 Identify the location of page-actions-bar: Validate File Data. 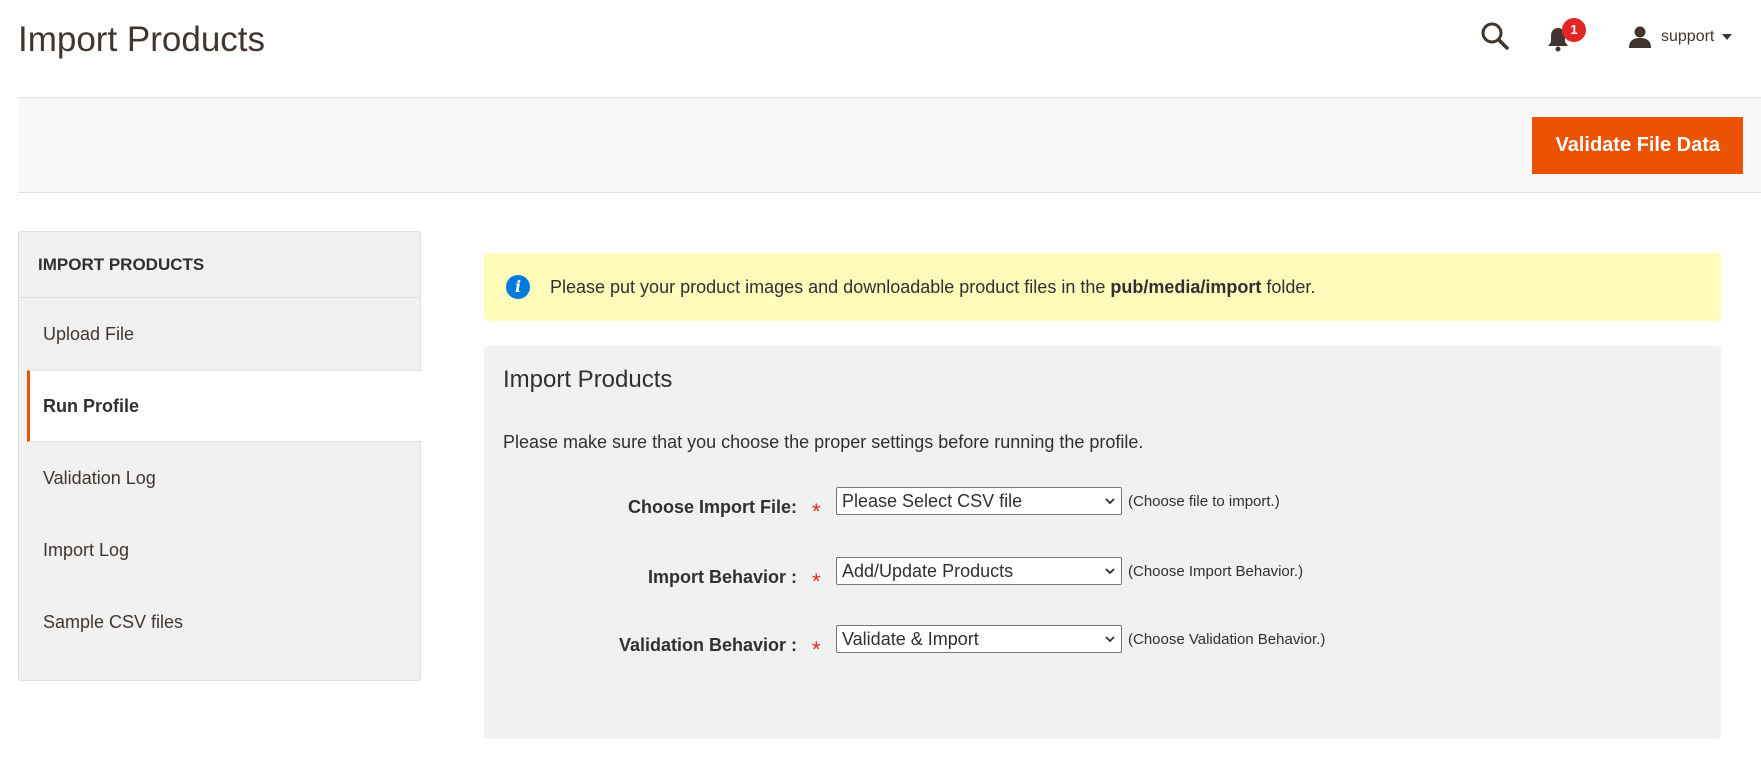
(889, 145).